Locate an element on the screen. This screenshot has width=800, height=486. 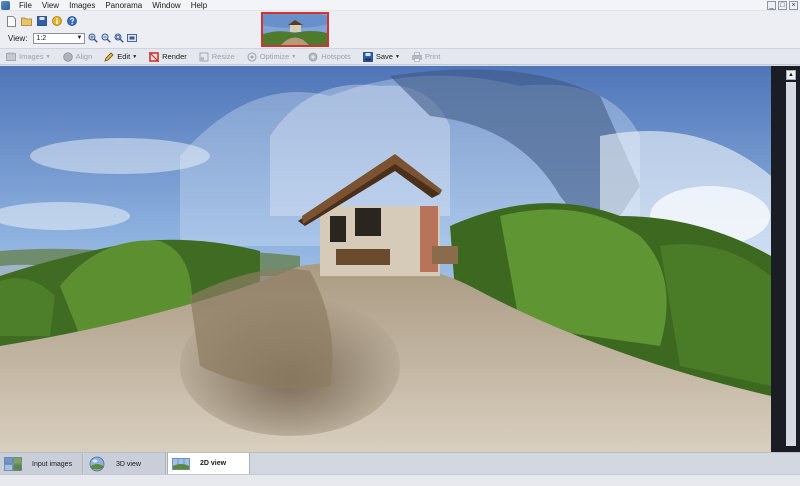
save-dropdown-icon: ▼ is located at coordinates (397, 57).